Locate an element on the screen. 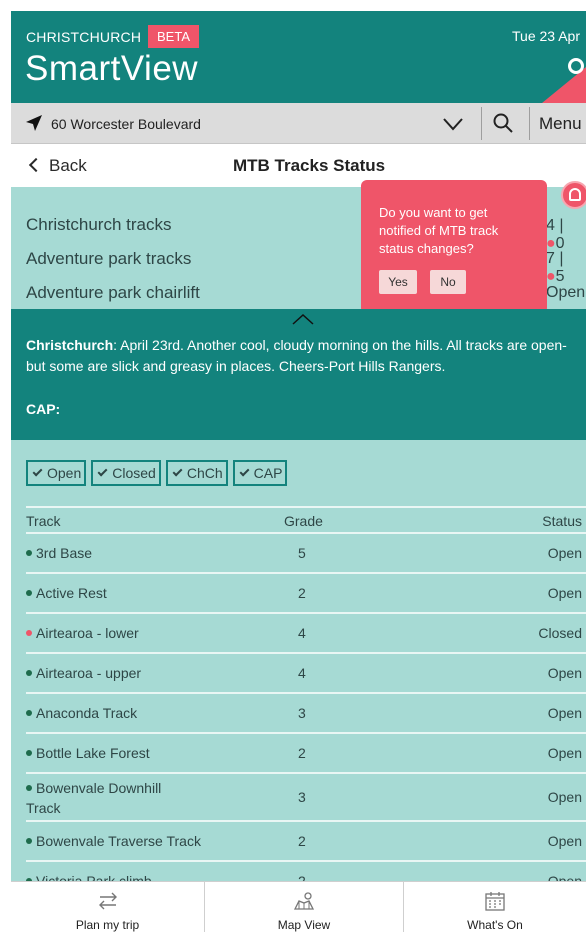 The height and width of the screenshot is (932, 586). filter-chch: ChCh is located at coordinates (196, 473).